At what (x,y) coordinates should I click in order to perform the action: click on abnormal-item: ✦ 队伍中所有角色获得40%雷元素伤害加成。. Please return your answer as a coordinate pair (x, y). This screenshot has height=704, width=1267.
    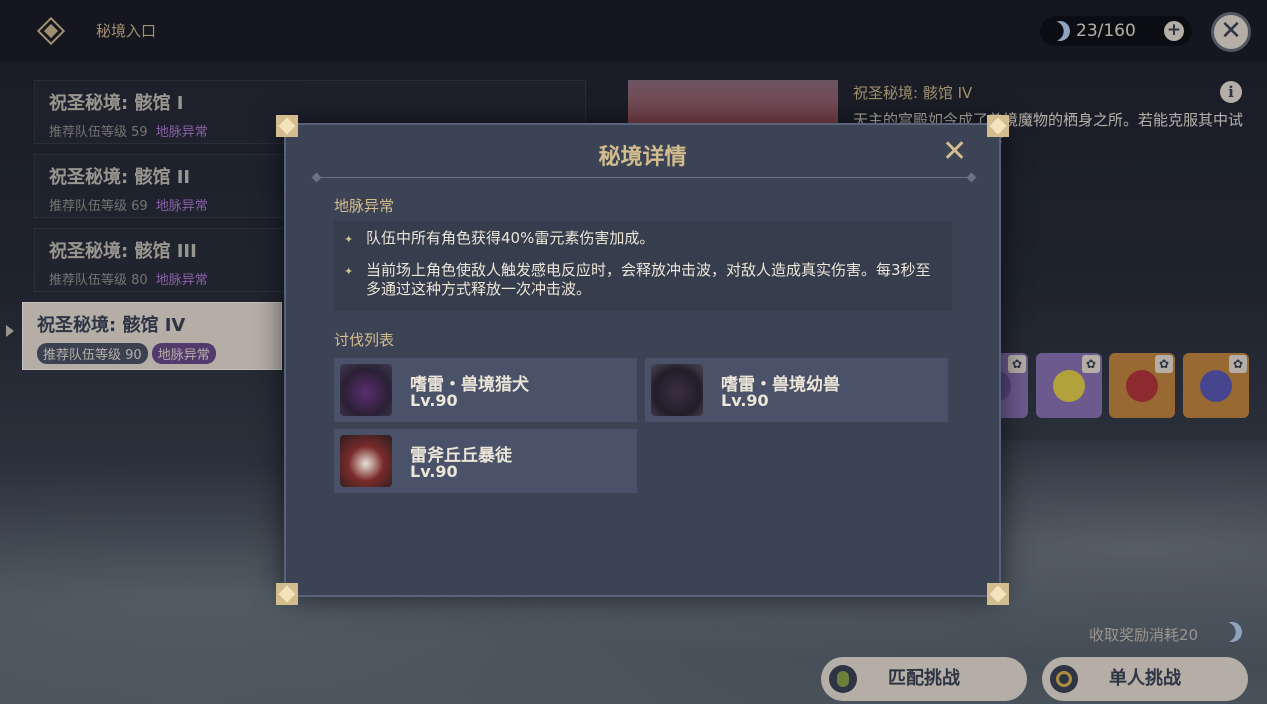
    Looking at the image, I should click on (499, 238).